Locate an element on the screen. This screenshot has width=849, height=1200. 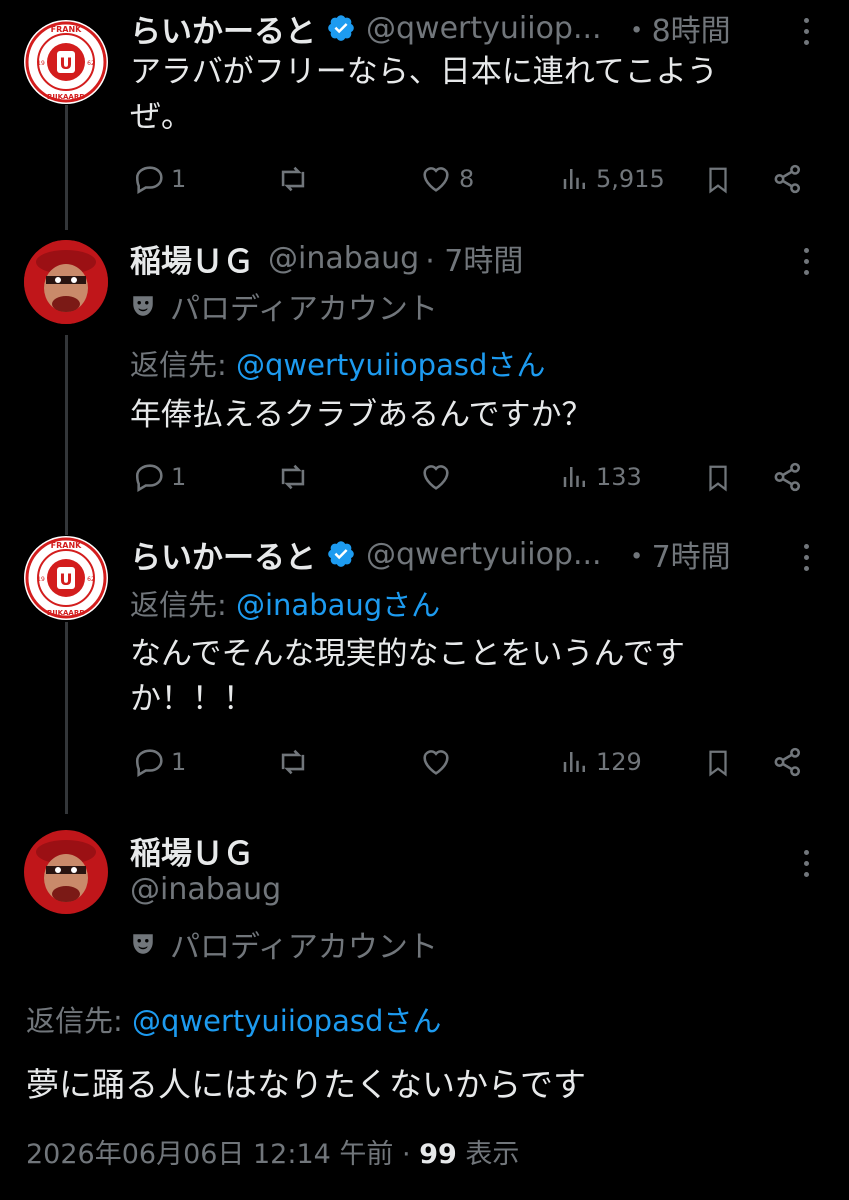
tweet-header: 稲場ＵＧ @inabaug · 7時間 is located at coordinates (326, 258).